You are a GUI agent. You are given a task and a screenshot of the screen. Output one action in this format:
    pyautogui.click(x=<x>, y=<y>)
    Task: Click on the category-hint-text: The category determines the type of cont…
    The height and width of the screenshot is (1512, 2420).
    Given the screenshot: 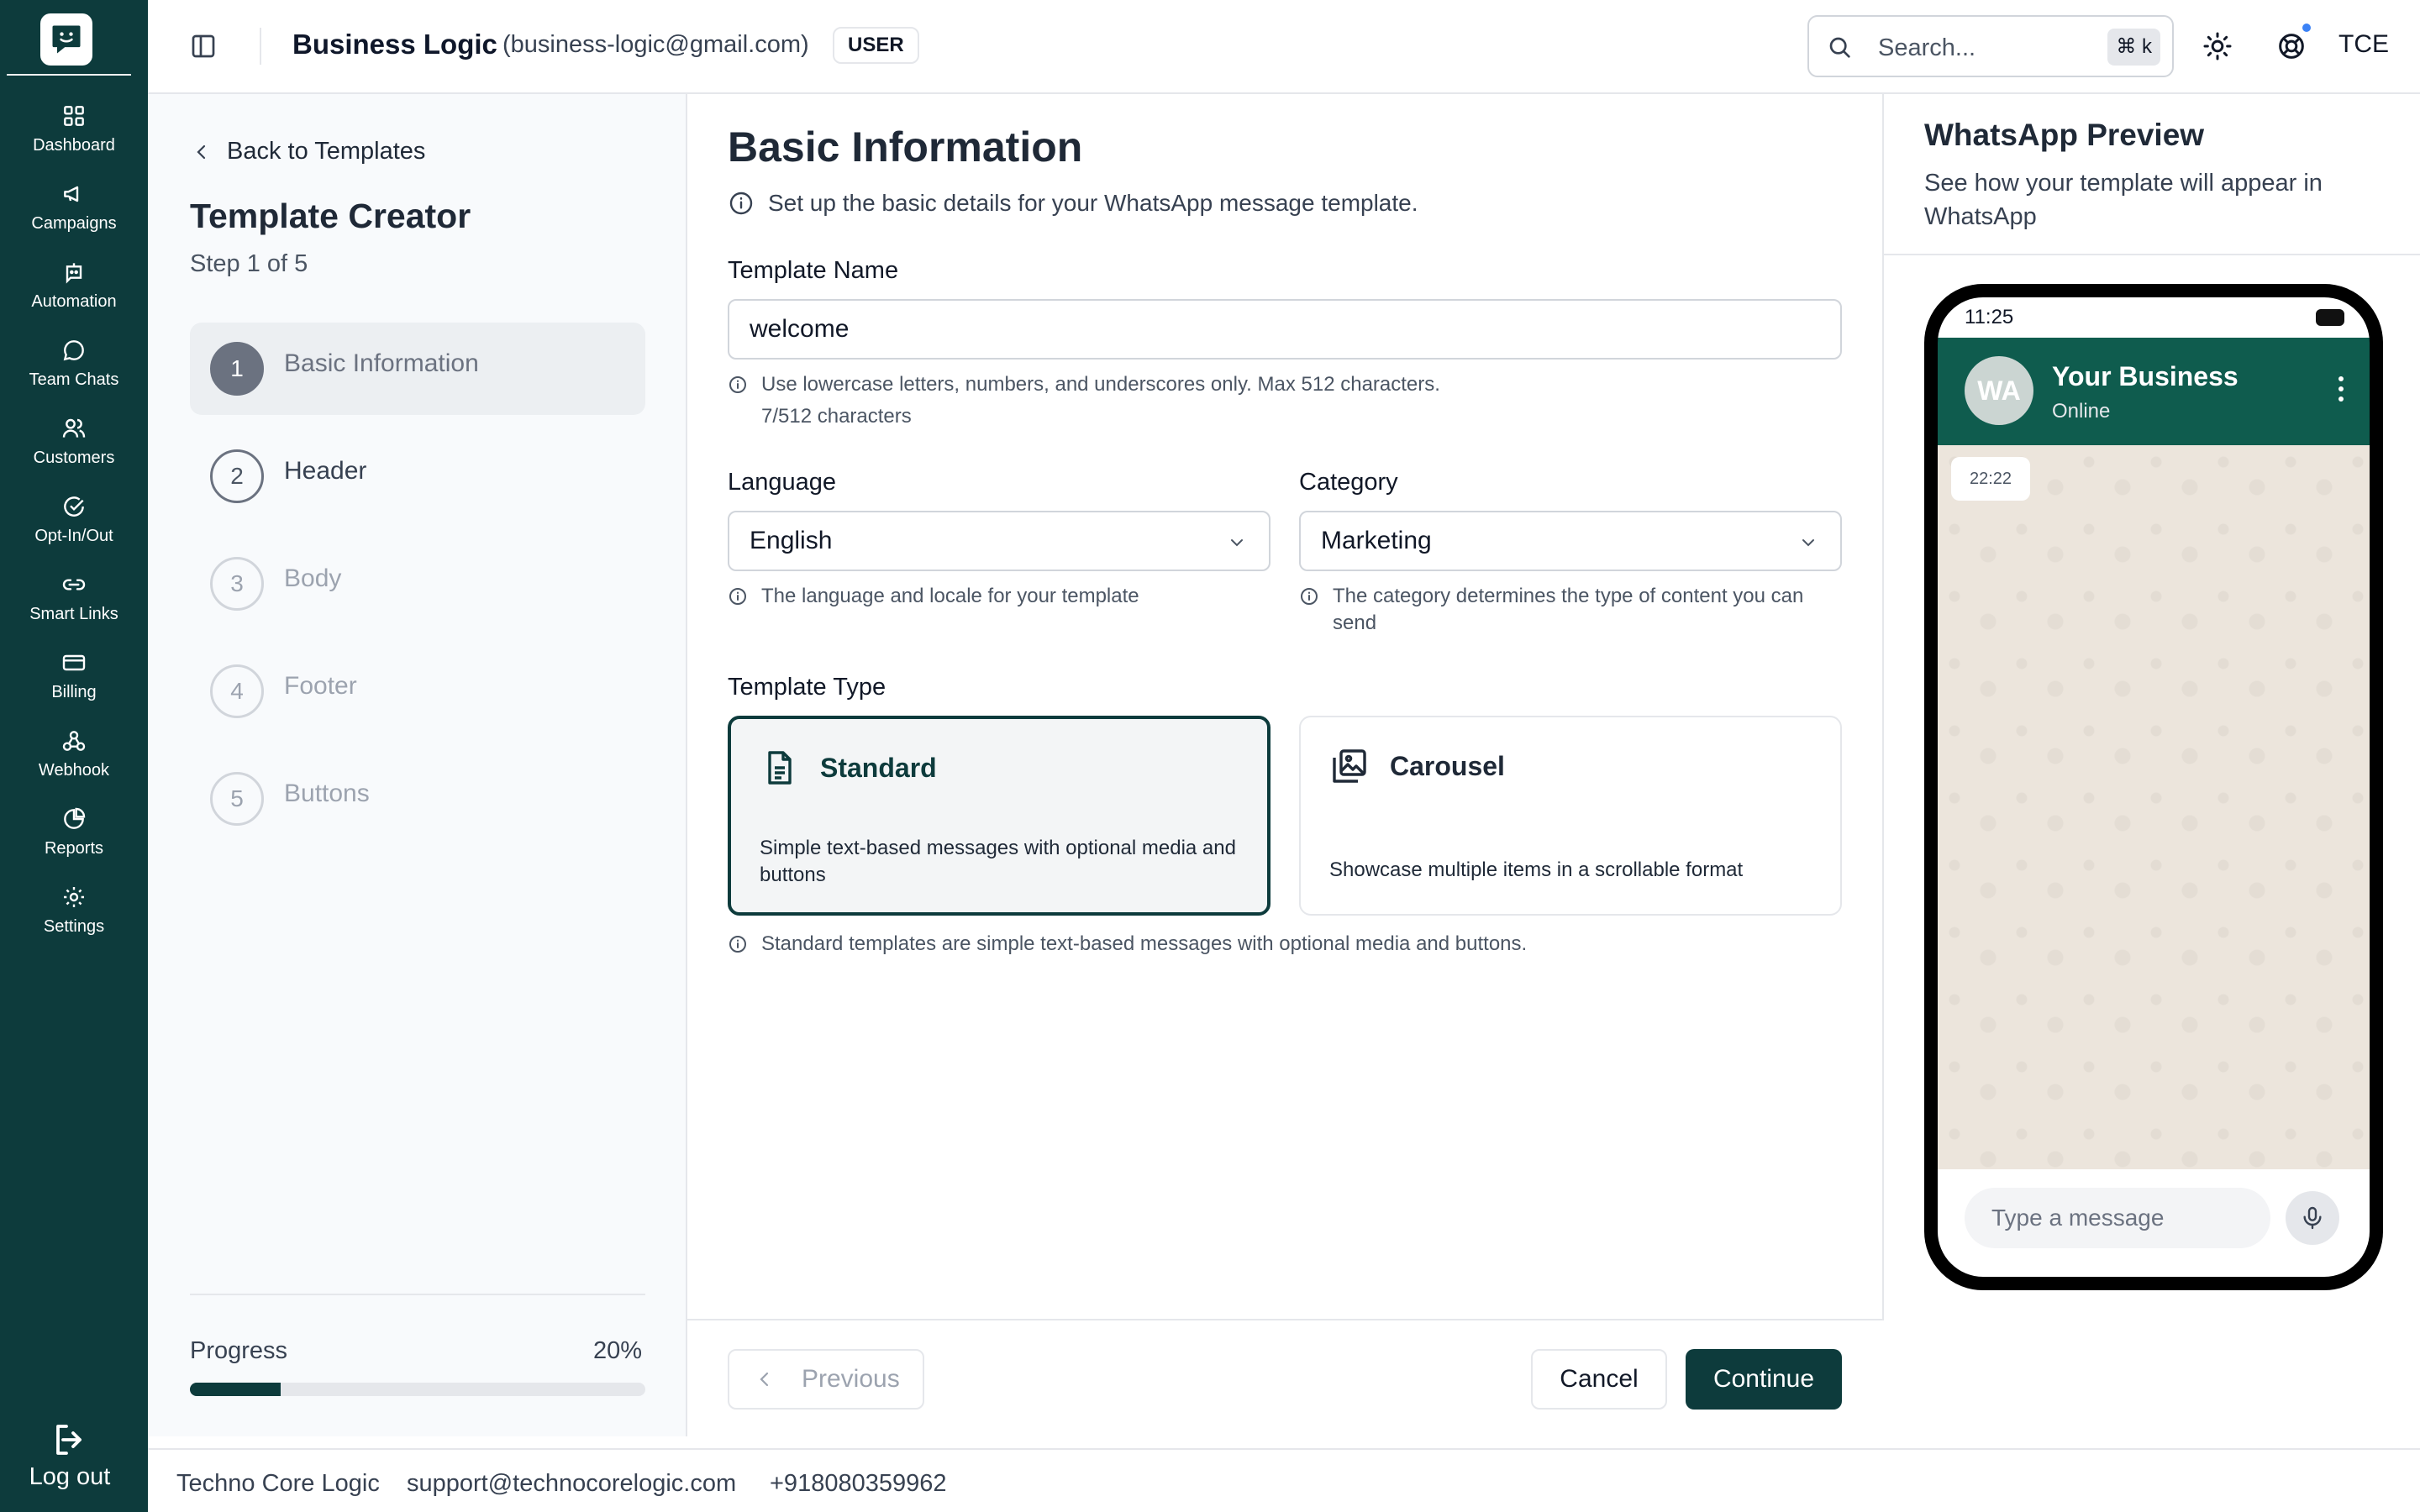 What is the action you would take?
    pyautogui.click(x=1568, y=609)
    